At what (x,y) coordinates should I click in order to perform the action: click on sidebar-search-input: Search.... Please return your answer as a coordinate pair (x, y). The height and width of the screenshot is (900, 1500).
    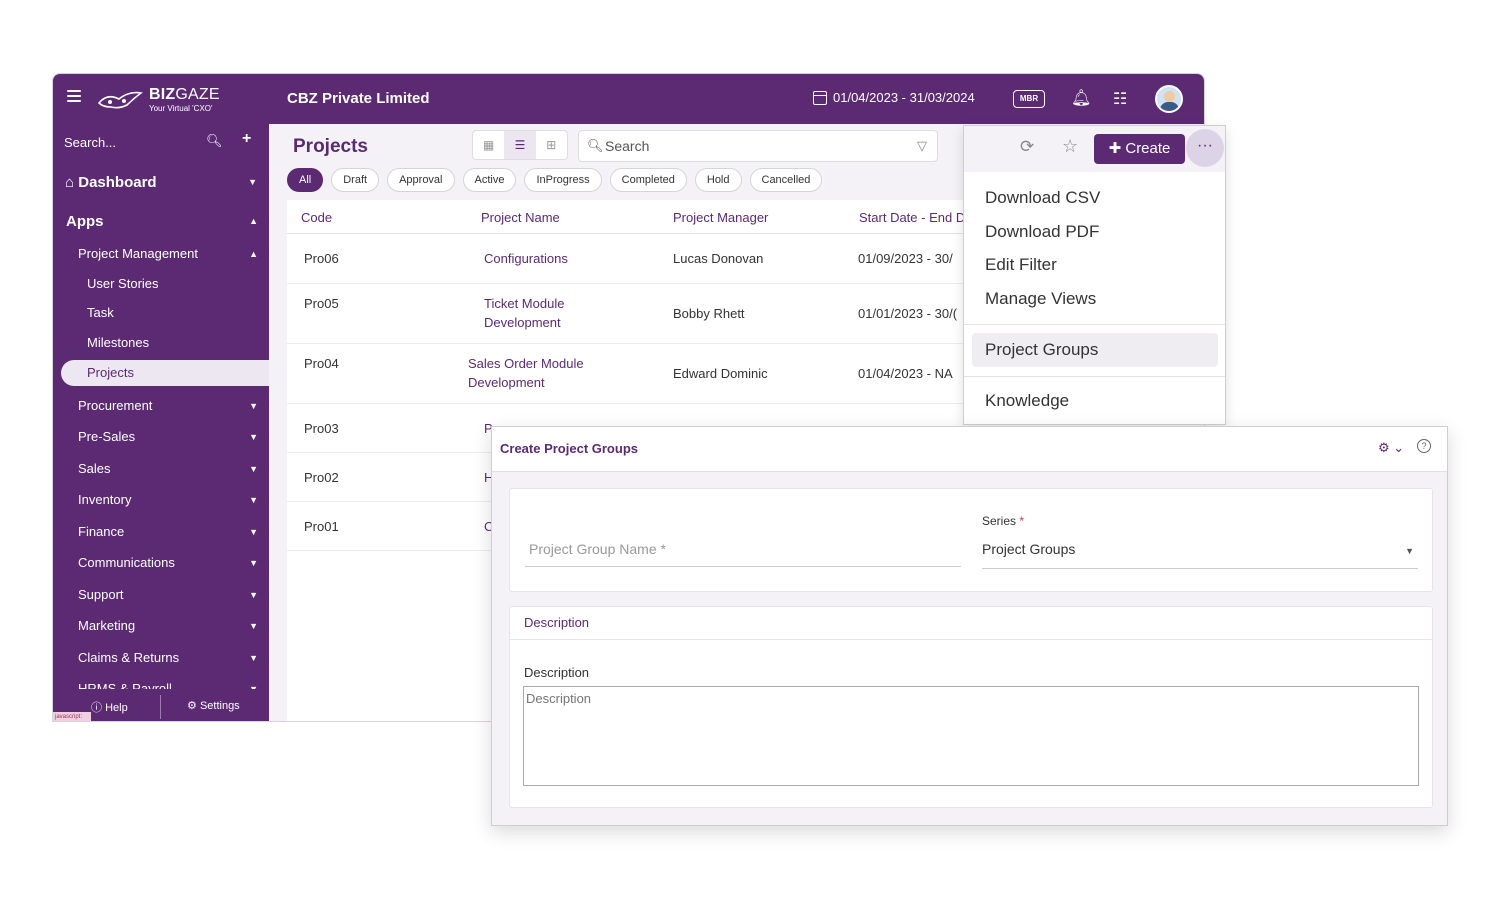
    Looking at the image, I should click on (90, 142).